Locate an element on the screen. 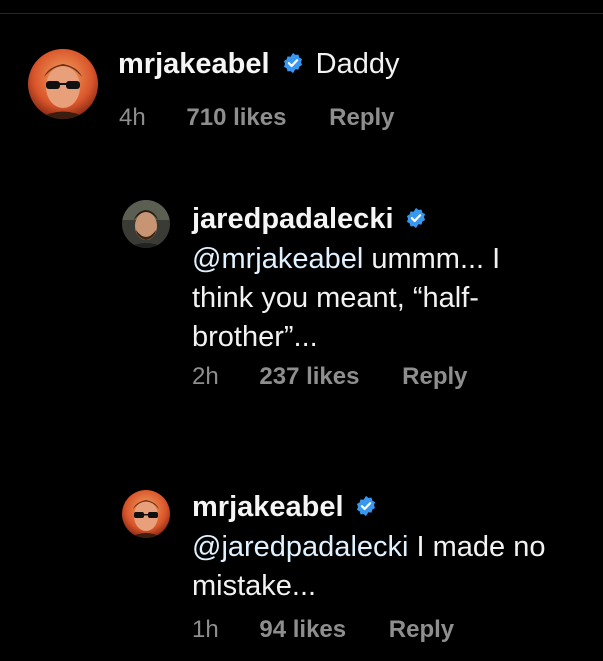  avatar-jaredpadalecki is located at coordinates (146, 224).